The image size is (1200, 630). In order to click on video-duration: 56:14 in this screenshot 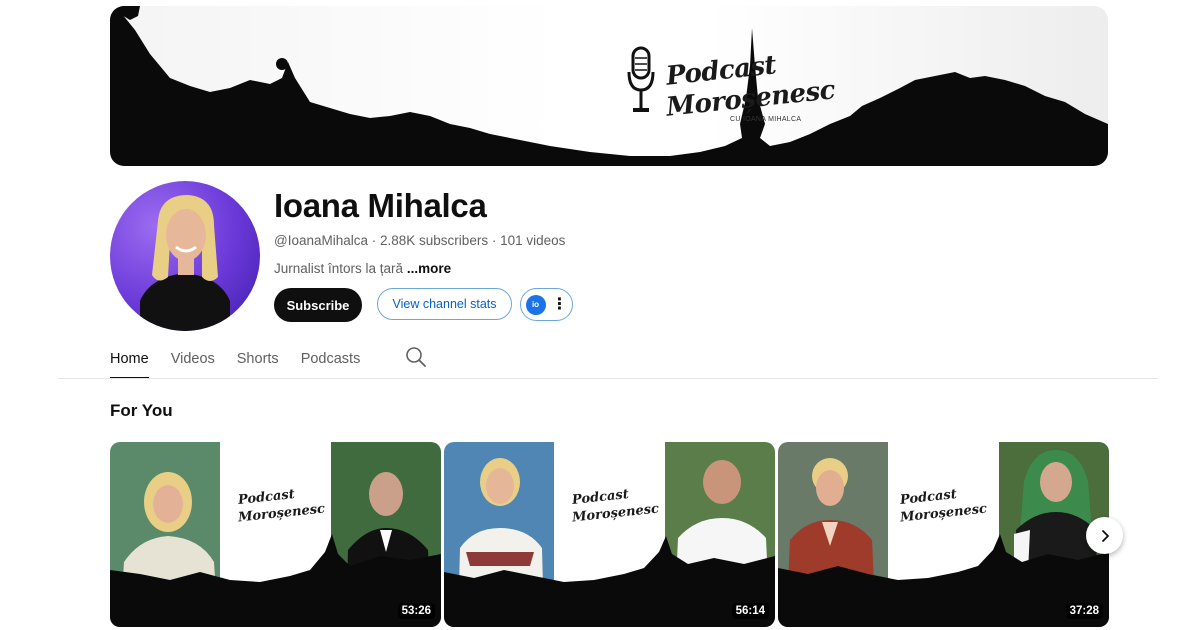, I will do `click(750, 611)`.